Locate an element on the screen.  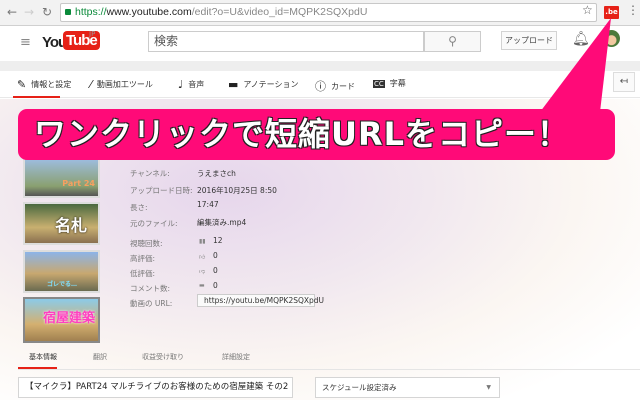
comments-label: コメント数: is located at coordinates (150, 288).